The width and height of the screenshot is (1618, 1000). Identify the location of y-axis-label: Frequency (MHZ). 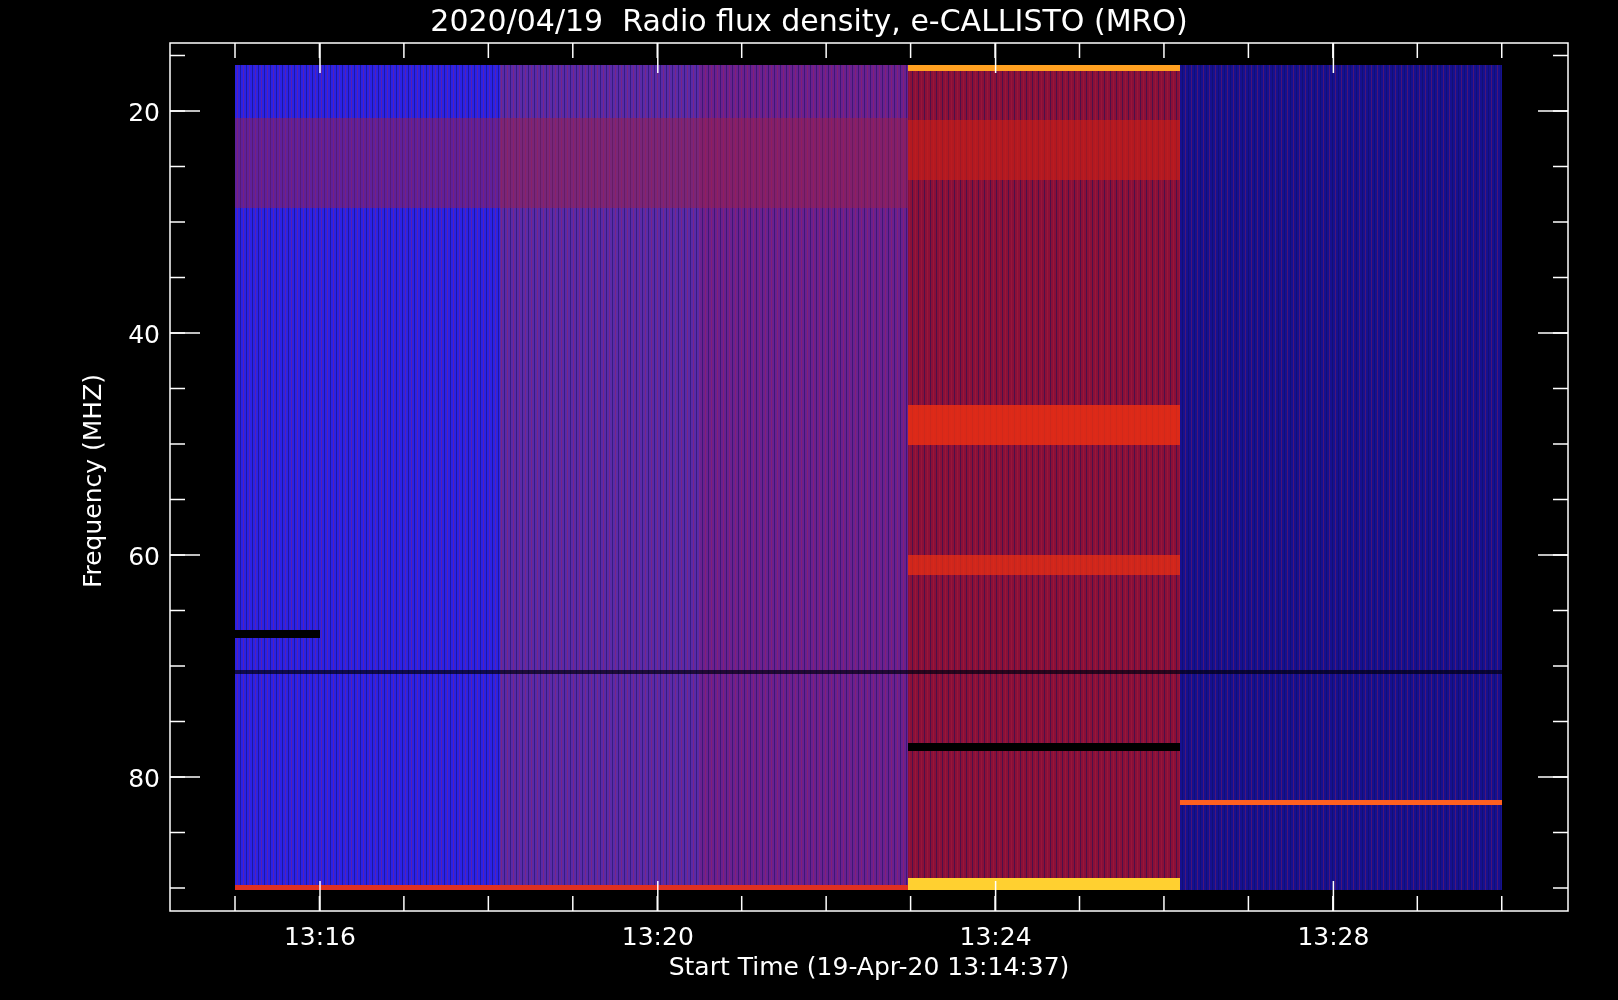
(92, 481).